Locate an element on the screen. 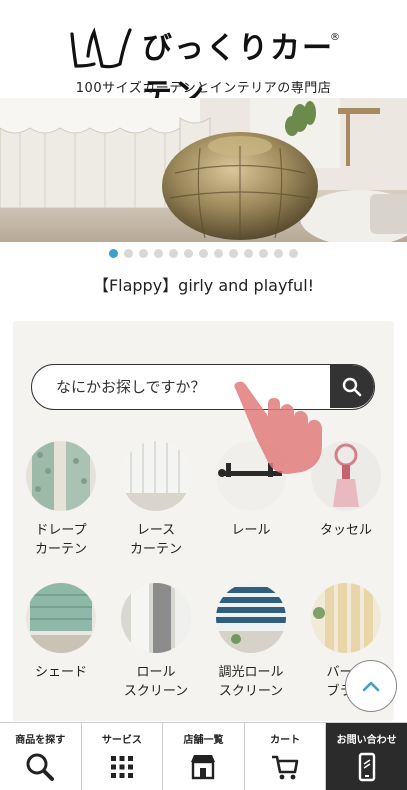 The image size is (407, 790). nav-label: サービス is located at coordinates (121, 740).